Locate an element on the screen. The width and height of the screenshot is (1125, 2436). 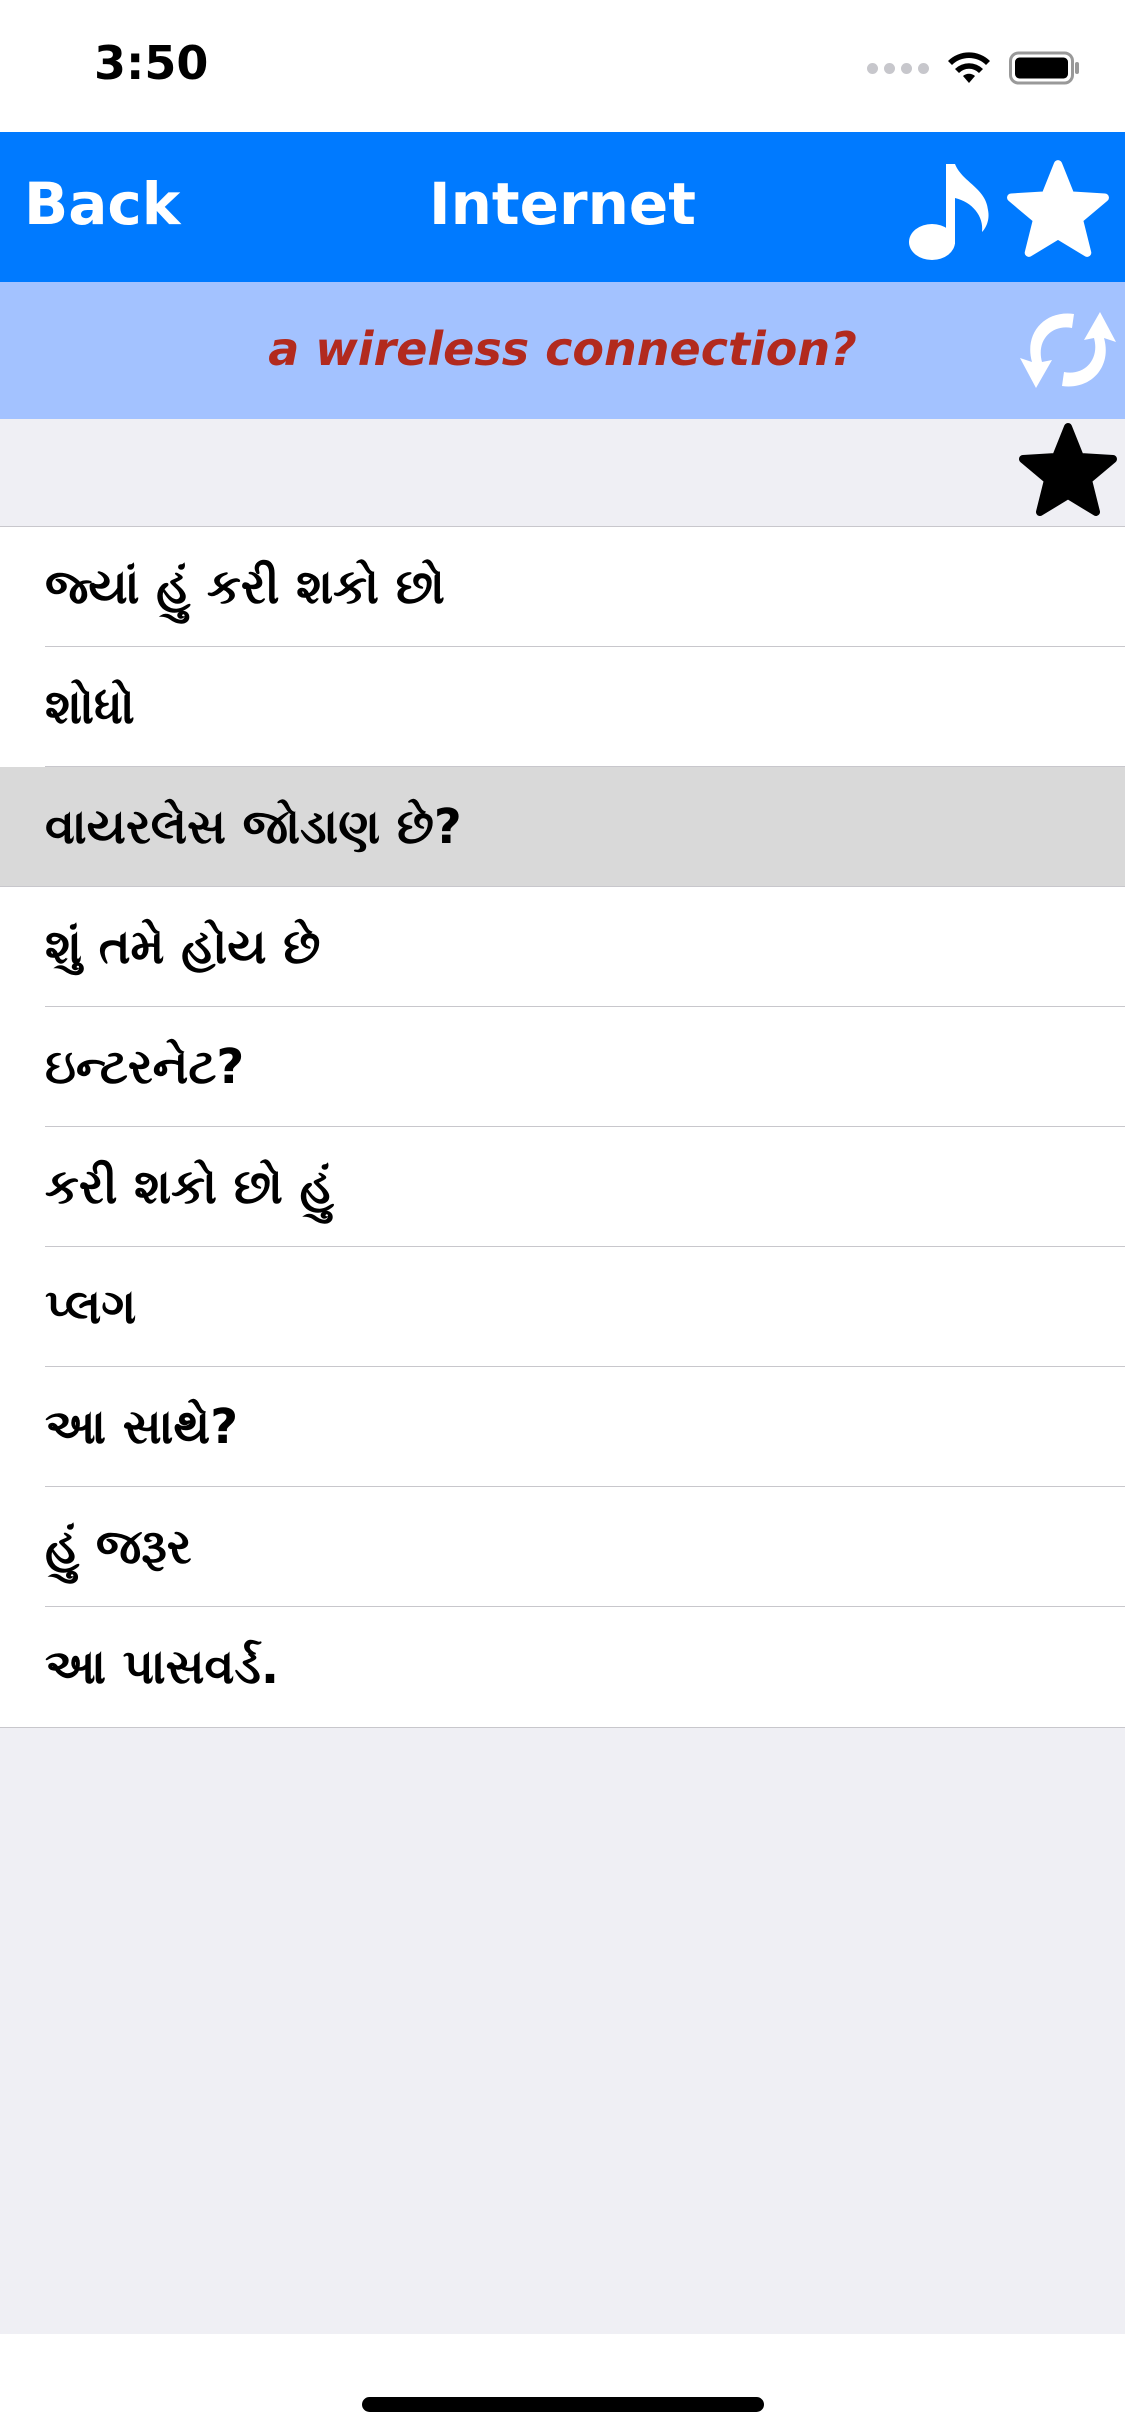
list-item: આ સાથે? is located at coordinates (562, 1427).